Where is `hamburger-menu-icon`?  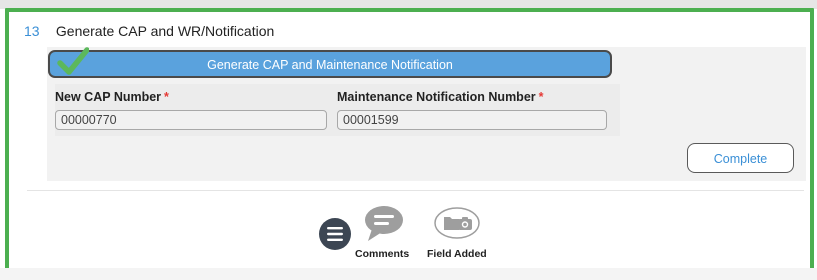
hamburger-menu-icon is located at coordinates (335, 234).